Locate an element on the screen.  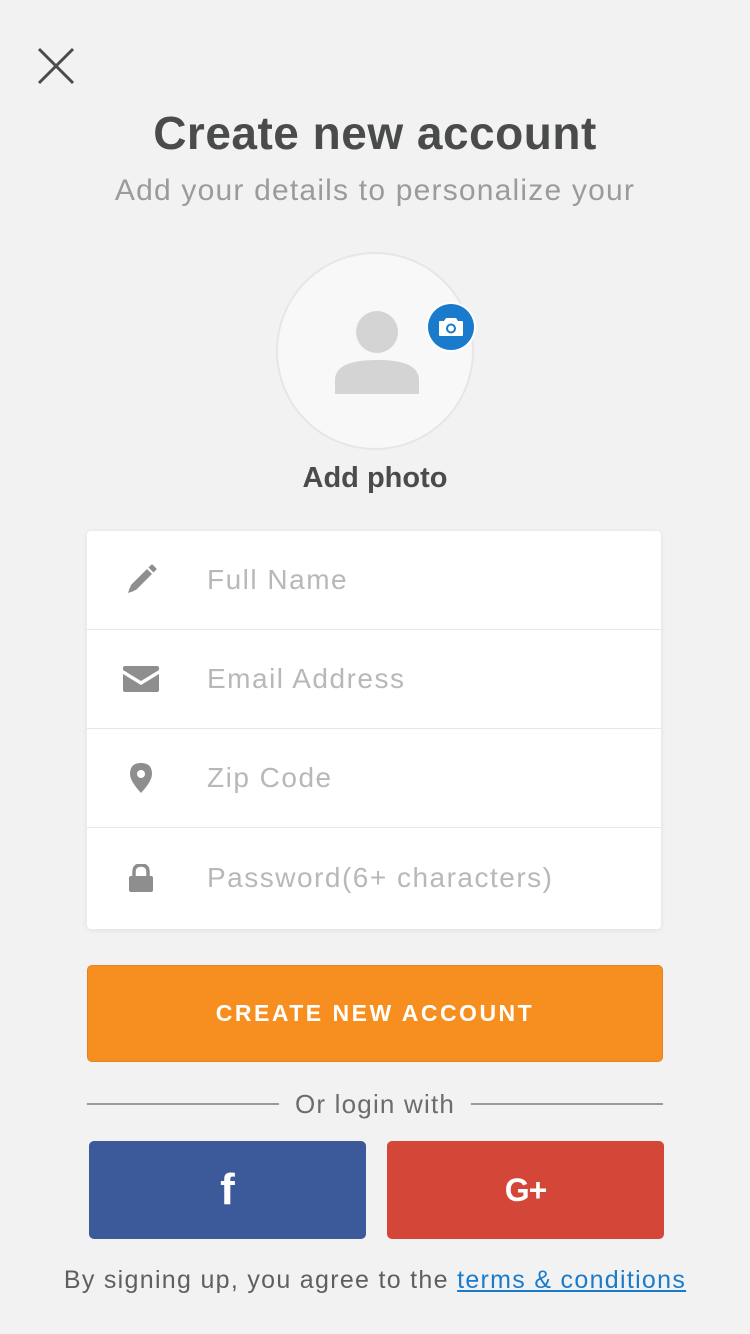
change-photo-button is located at coordinates (451, 327).